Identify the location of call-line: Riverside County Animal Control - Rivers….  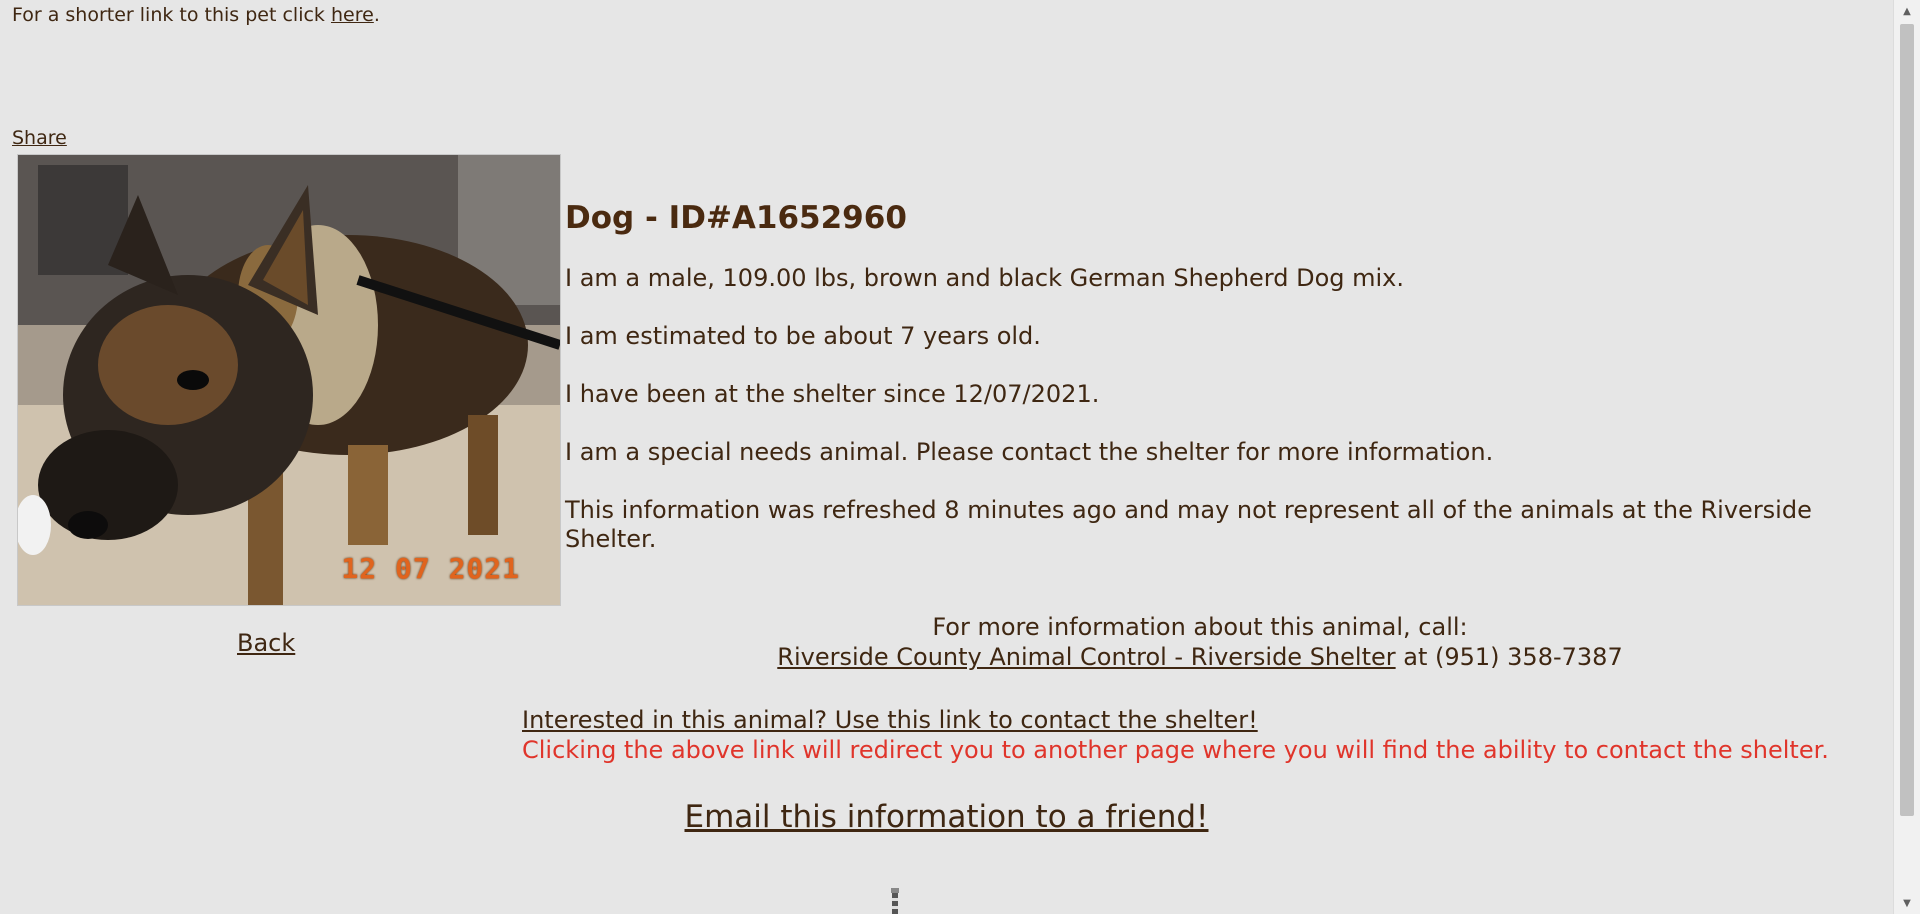
(1200, 657).